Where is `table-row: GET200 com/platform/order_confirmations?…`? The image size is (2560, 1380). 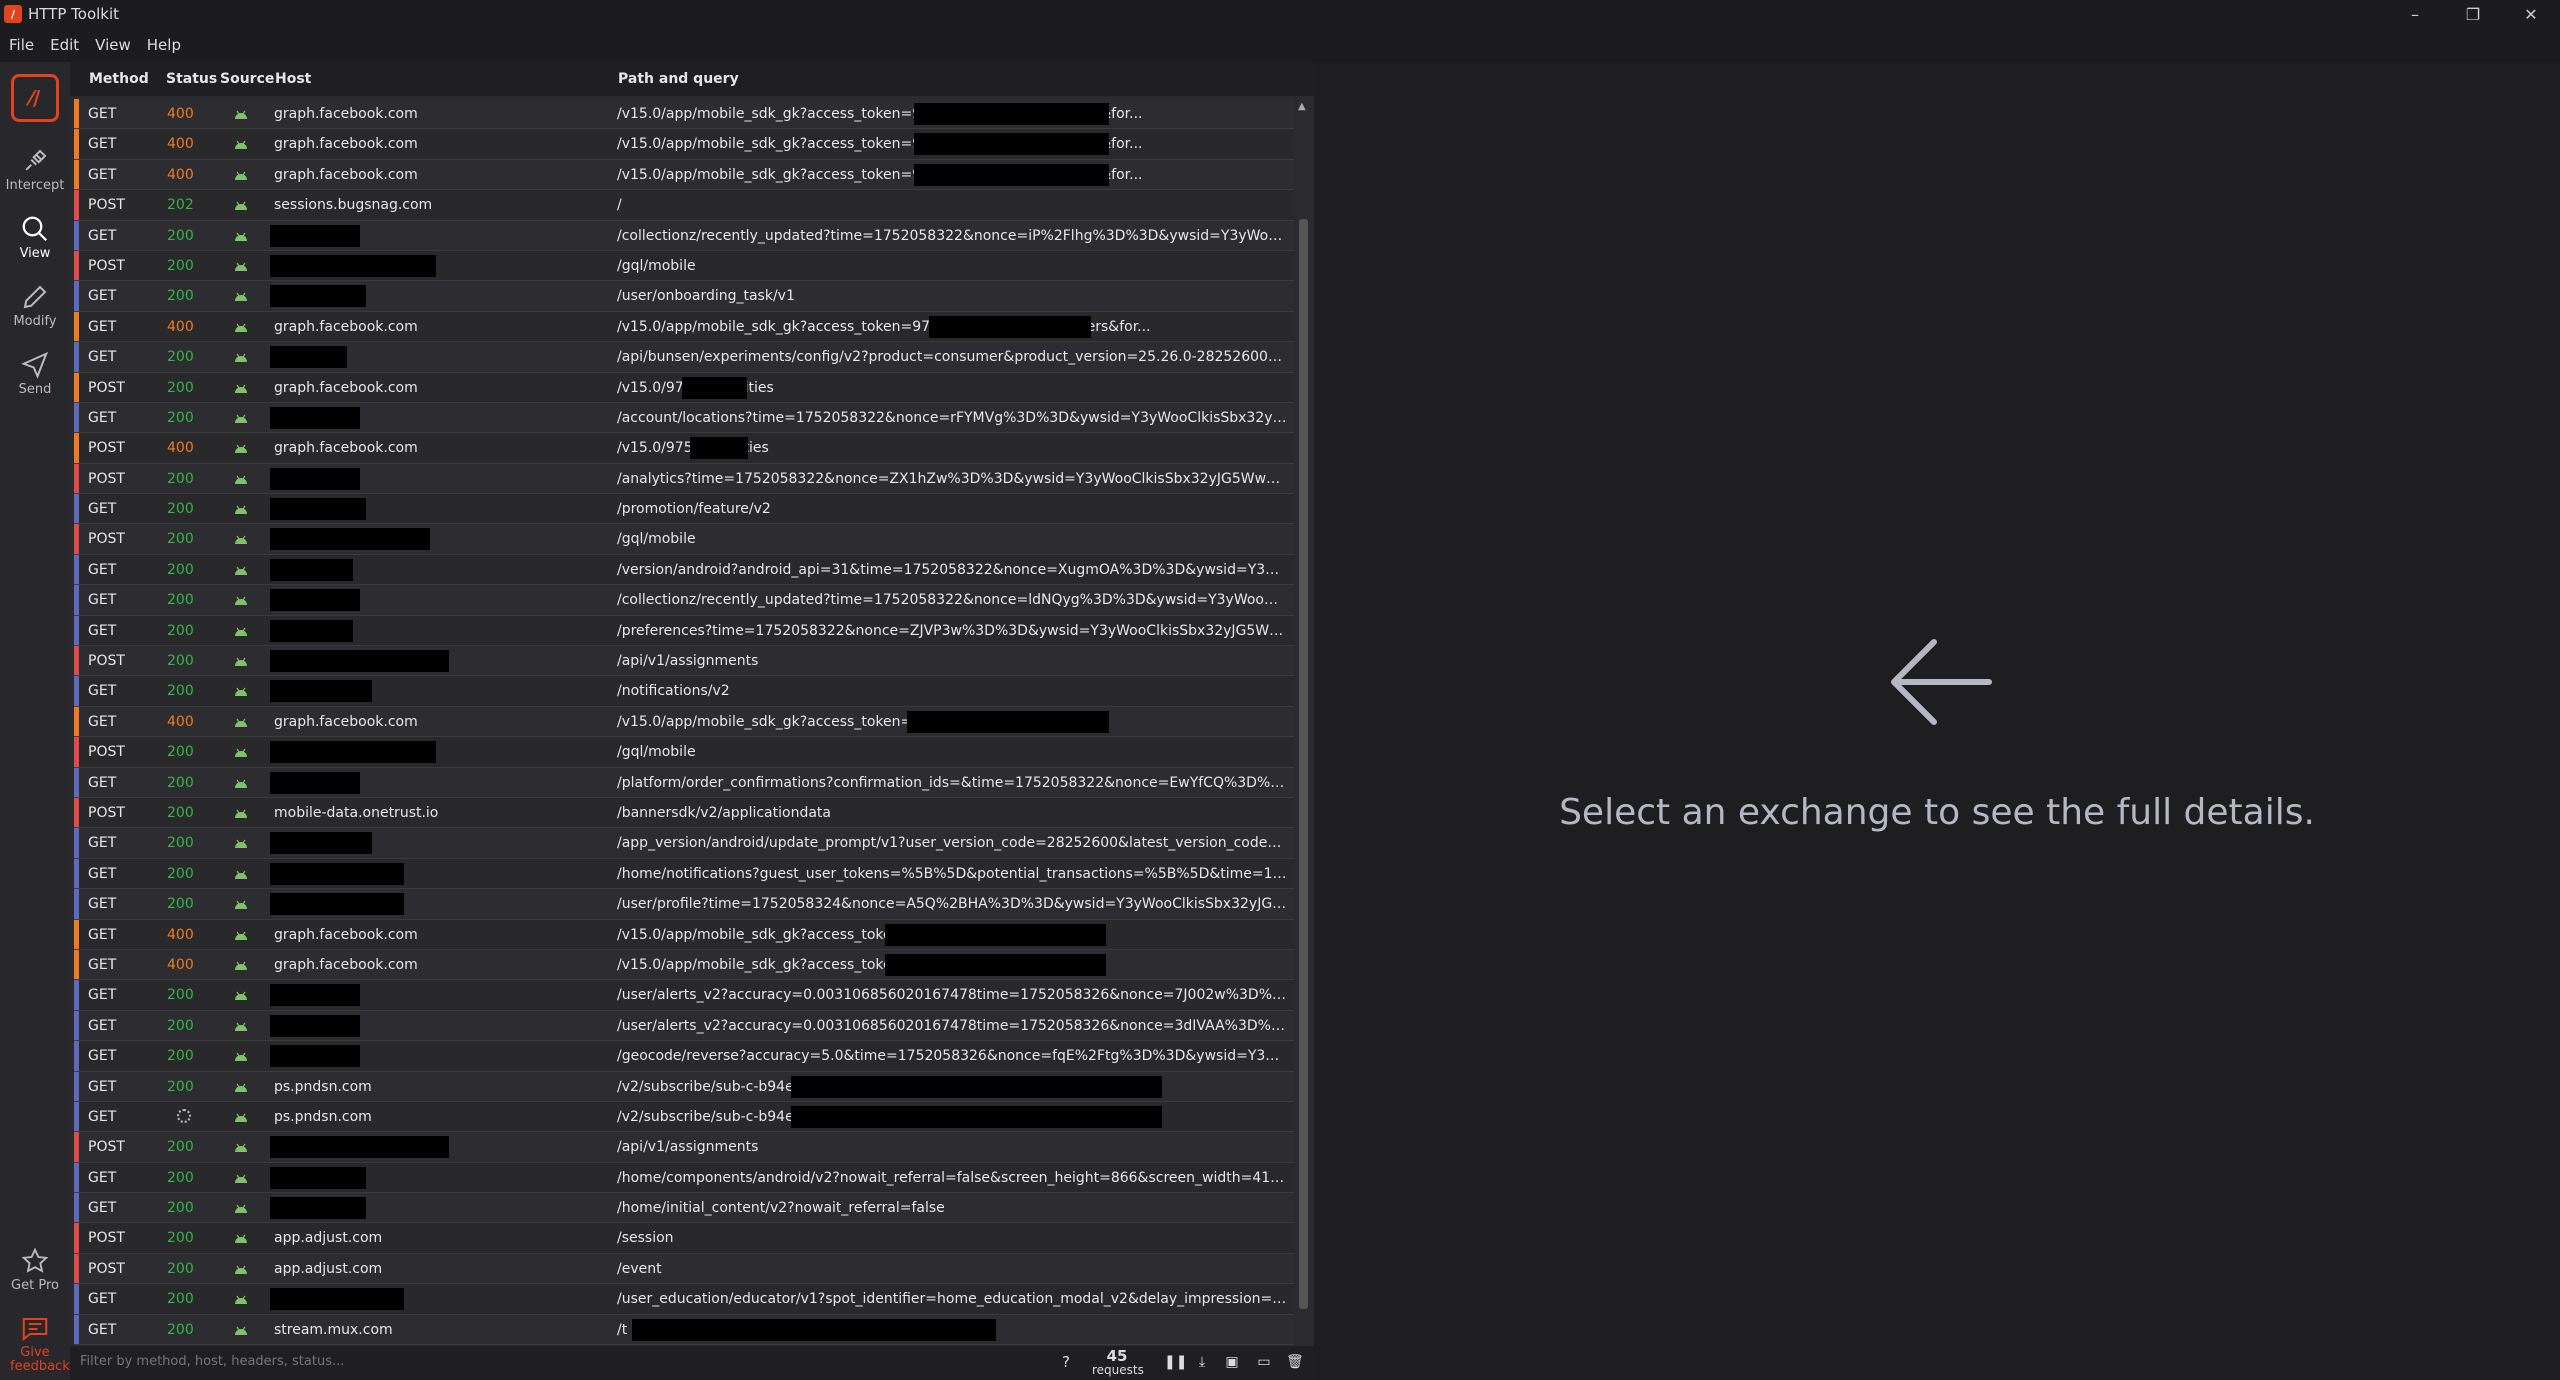 table-row: GET200 com/platform/order_confirmations?… is located at coordinates (684, 782).